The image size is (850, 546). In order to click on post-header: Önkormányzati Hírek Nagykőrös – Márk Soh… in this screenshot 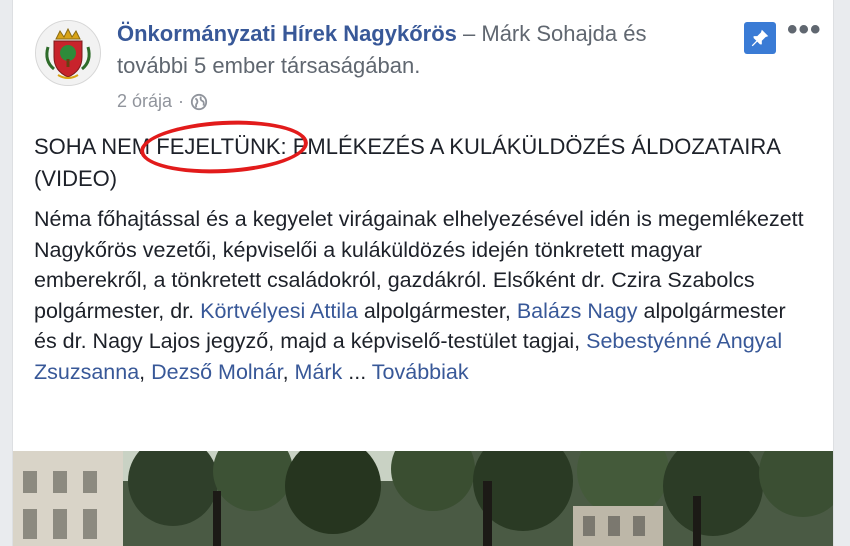, I will do `click(417, 50)`.